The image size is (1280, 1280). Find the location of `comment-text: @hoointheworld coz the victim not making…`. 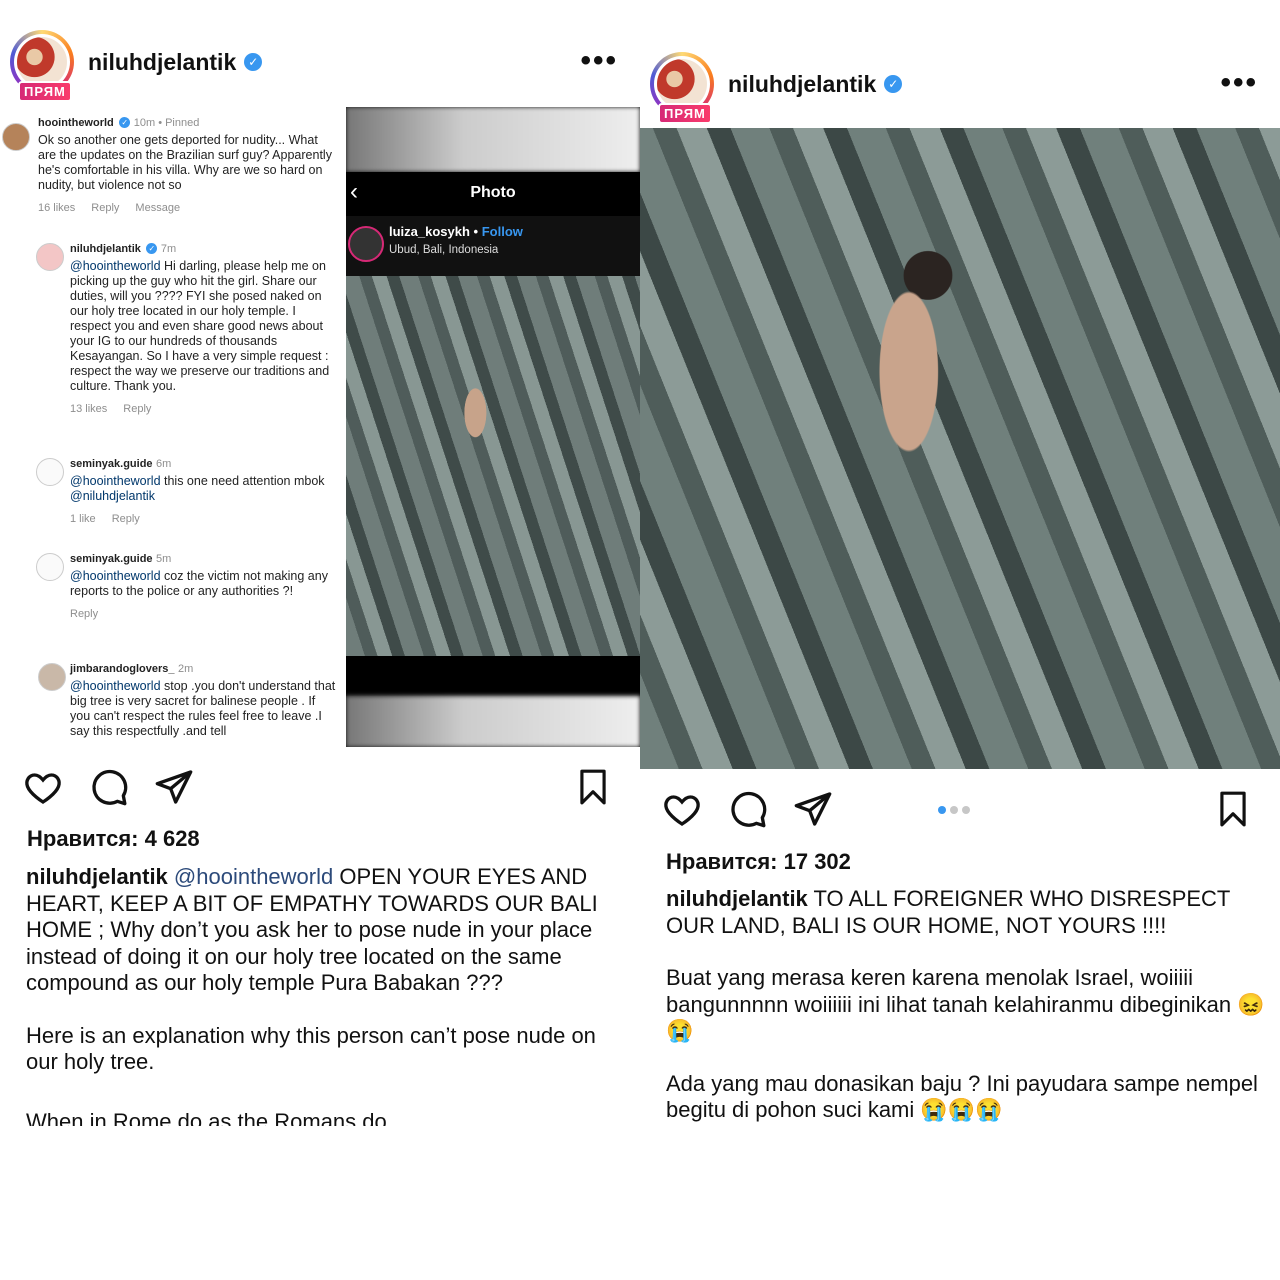

comment-text: @hoointheworld coz the victim not making… is located at coordinates (199, 583).